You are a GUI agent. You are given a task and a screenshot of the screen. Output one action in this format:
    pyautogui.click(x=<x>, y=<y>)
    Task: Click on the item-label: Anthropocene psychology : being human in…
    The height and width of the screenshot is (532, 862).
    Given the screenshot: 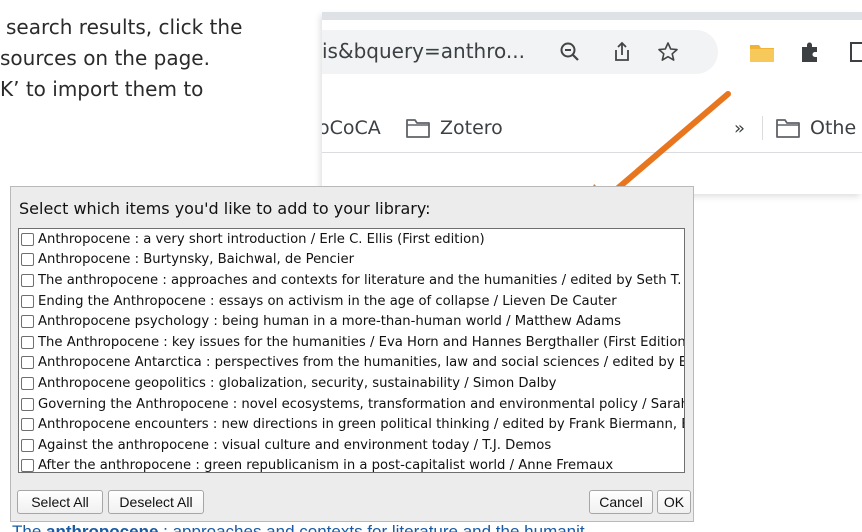 What is the action you would take?
    pyautogui.click(x=329, y=322)
    